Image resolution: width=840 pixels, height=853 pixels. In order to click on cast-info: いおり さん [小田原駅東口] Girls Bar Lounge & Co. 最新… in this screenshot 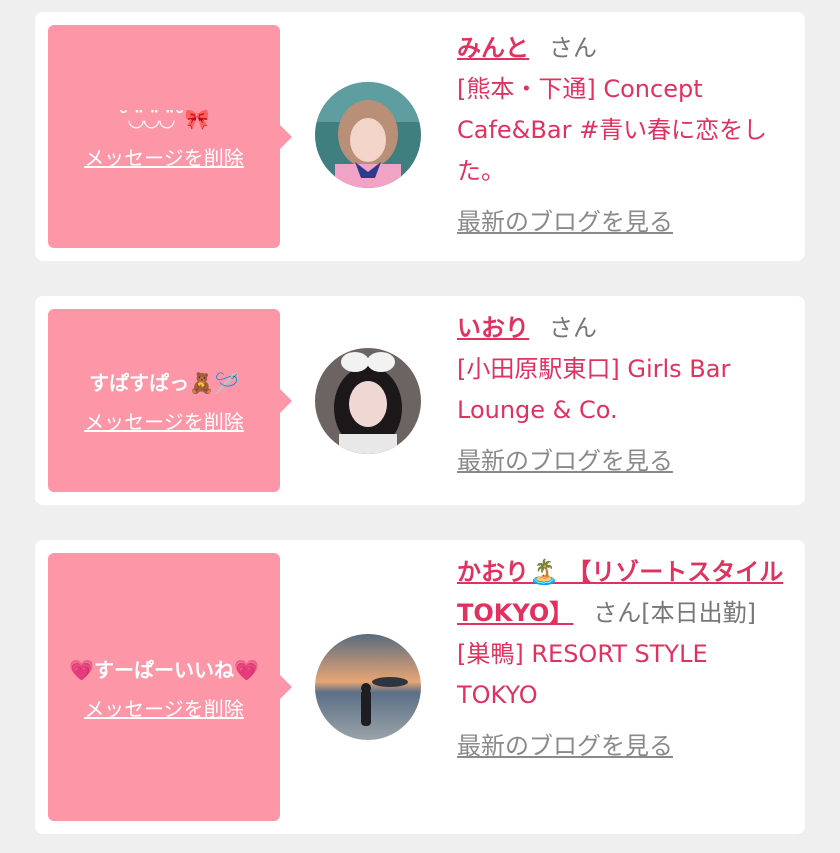, I will do `click(624, 395)`.